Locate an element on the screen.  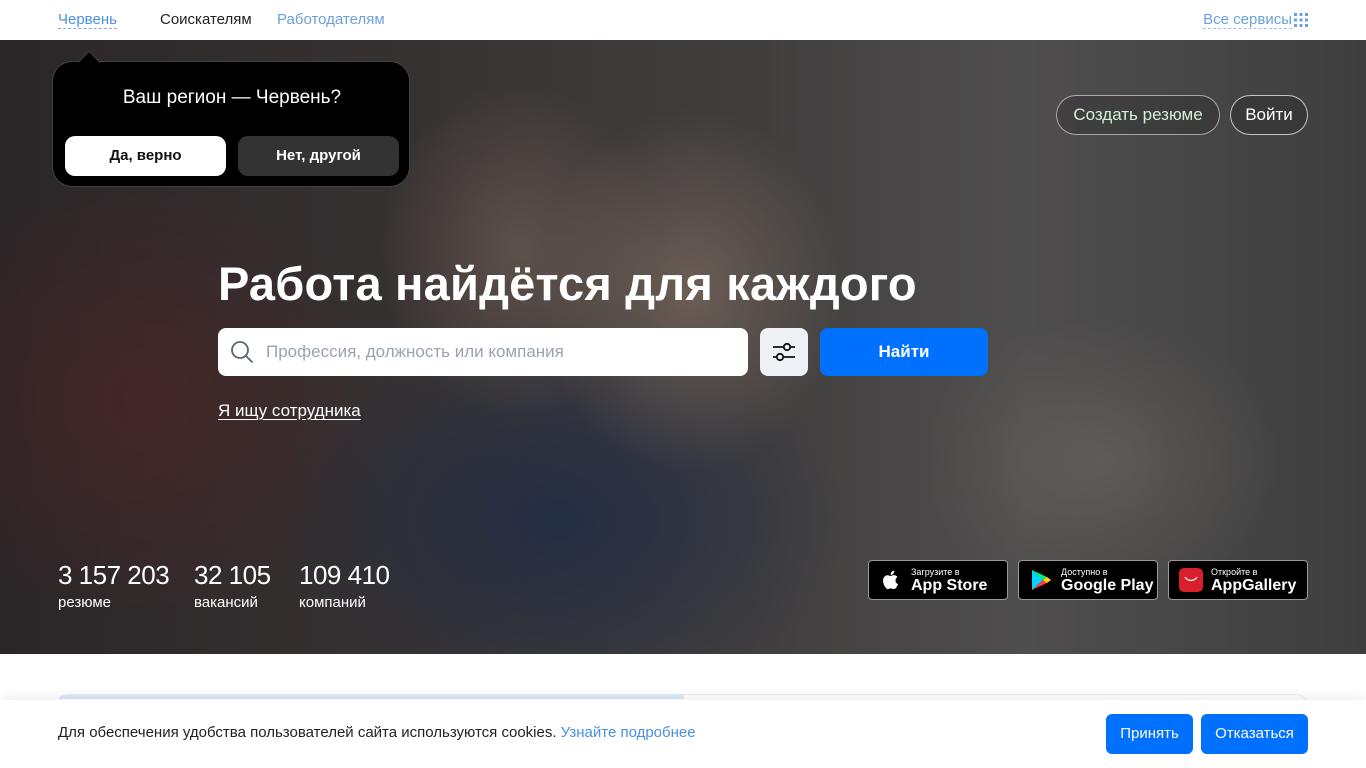
huawei-icon is located at coordinates (1191, 580).